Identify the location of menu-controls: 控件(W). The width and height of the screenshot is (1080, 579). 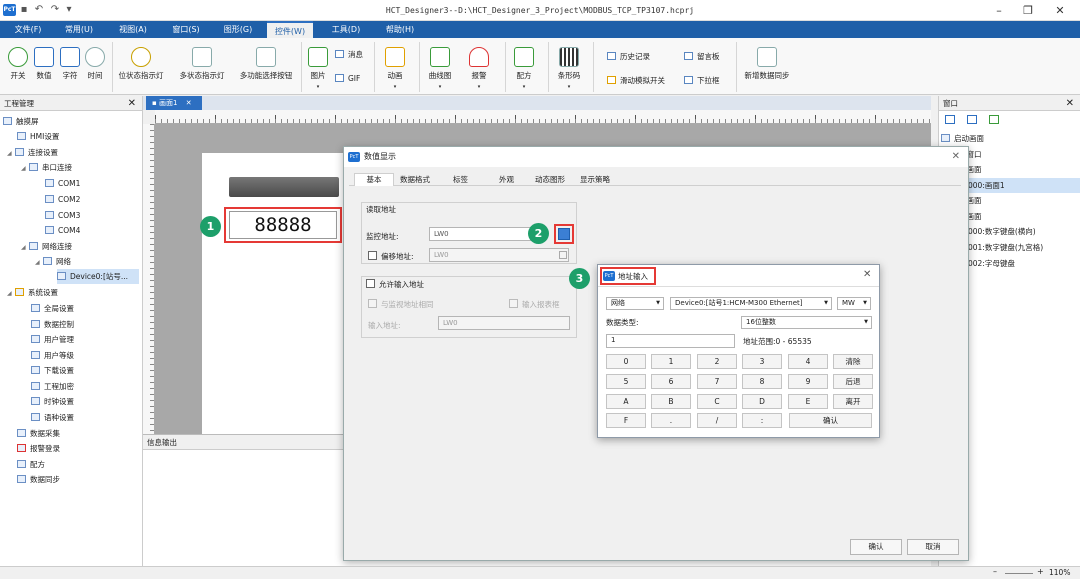
(290, 29).